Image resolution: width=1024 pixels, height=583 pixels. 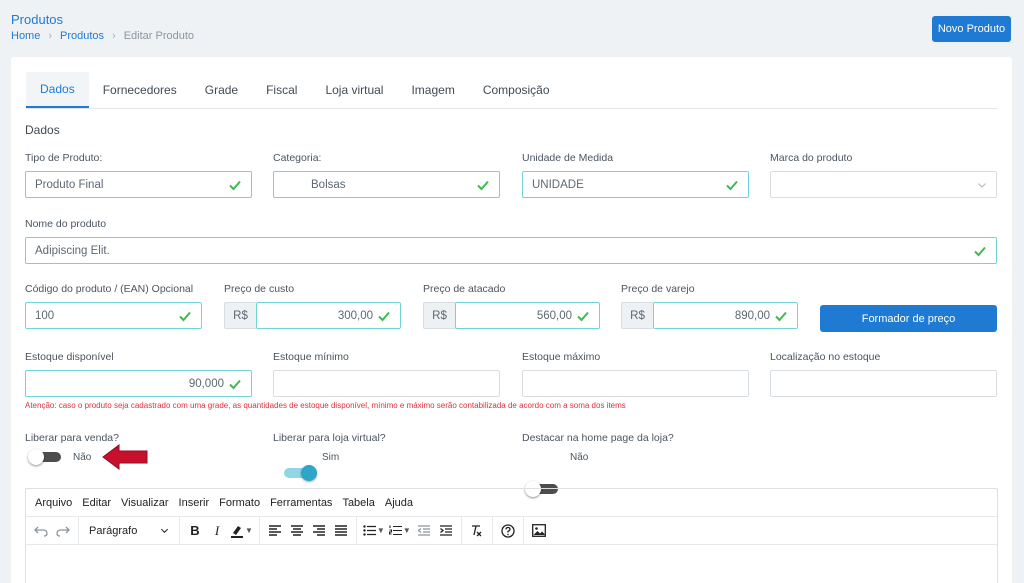 I want to click on nome-produto-input: Adipiscing Elit., so click(x=511, y=250).